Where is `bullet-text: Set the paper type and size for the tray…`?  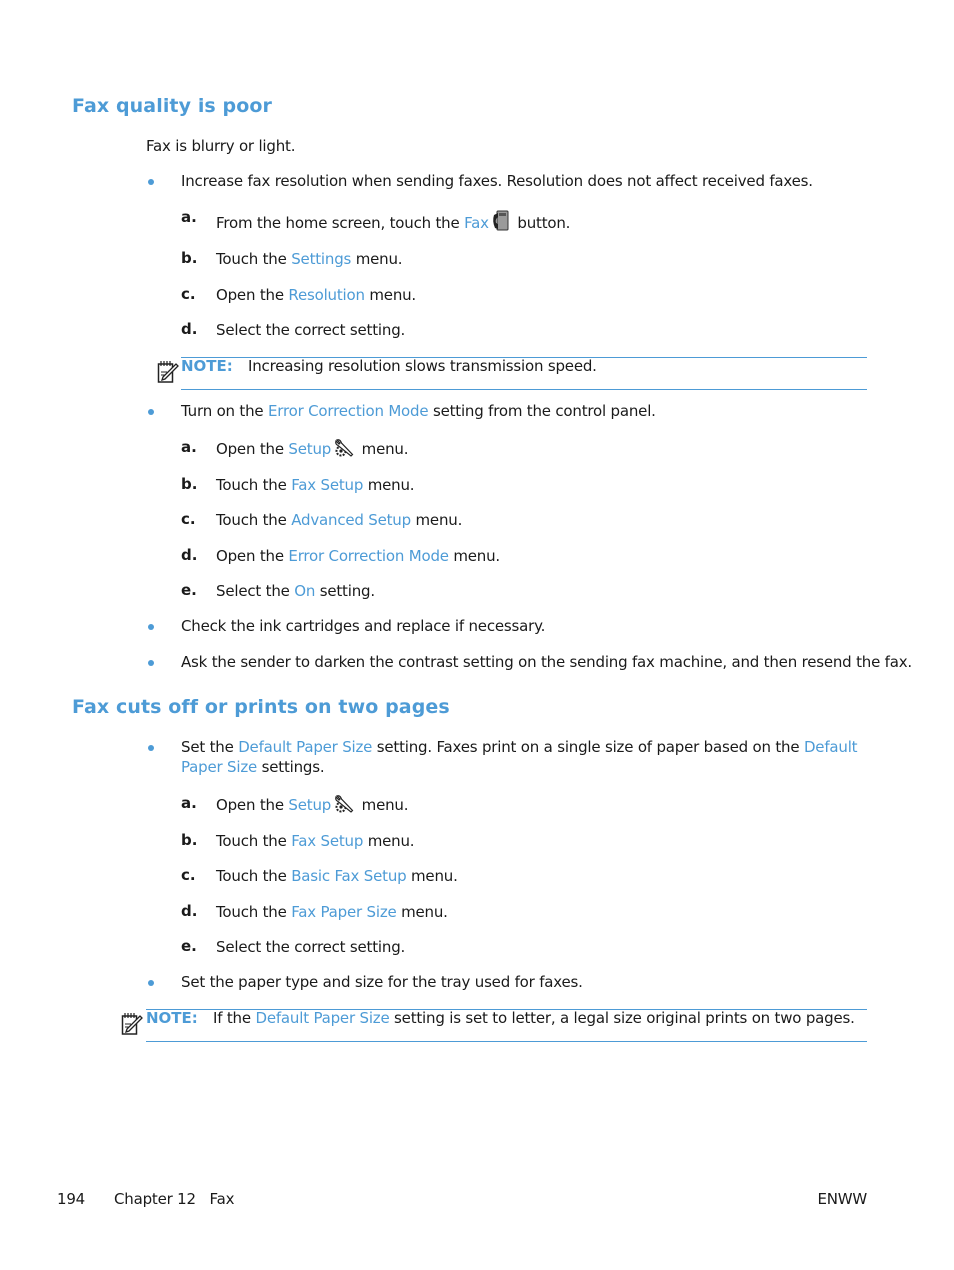 bullet-text: Set the paper type and size for the tray… is located at coordinates (382, 982).